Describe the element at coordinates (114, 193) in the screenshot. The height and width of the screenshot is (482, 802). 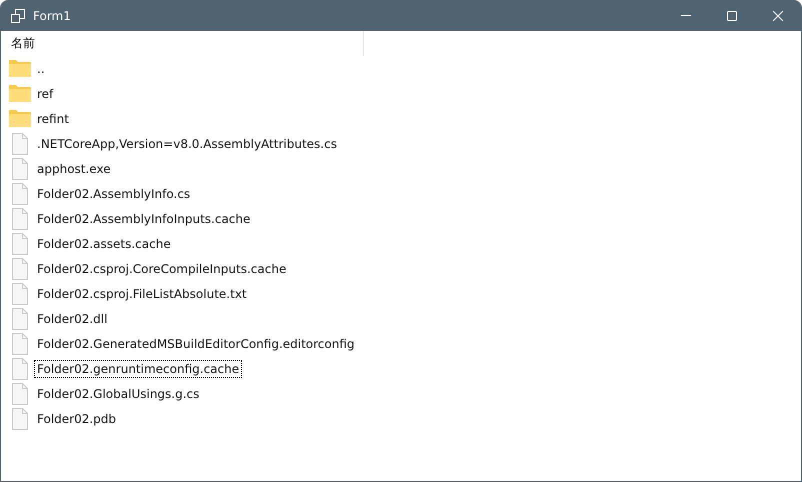
I see `file-name: Folder02.AssemblyInfo.cs` at that location.